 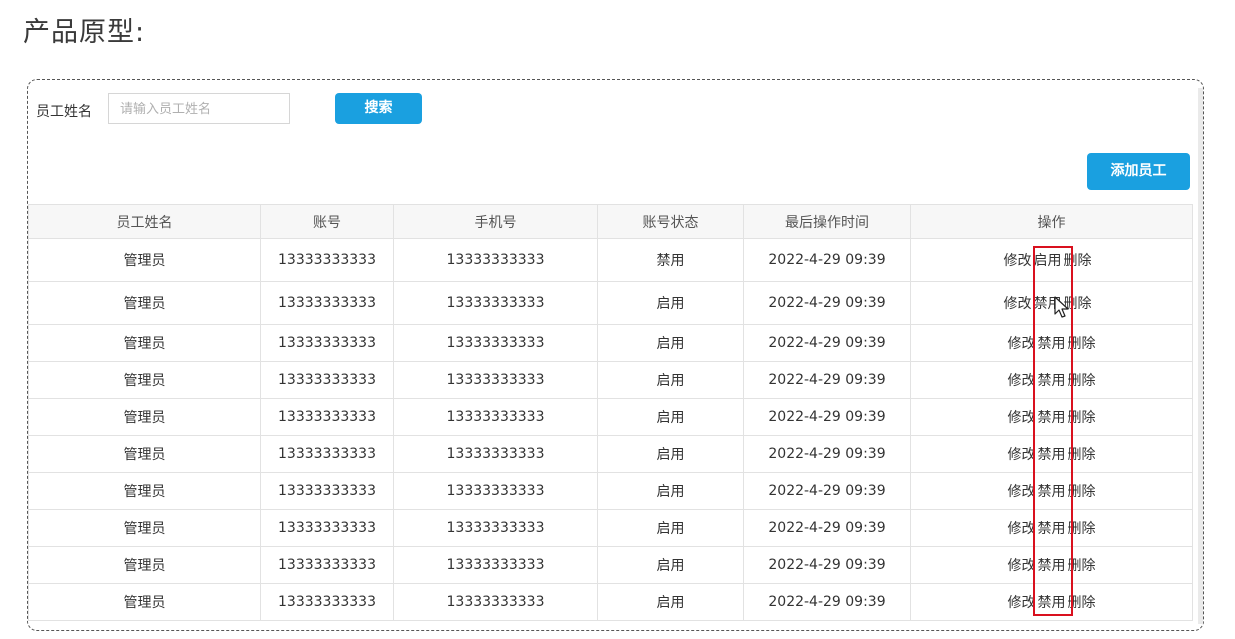 I want to click on mouse-pointer-icon, so click(x=1061, y=307).